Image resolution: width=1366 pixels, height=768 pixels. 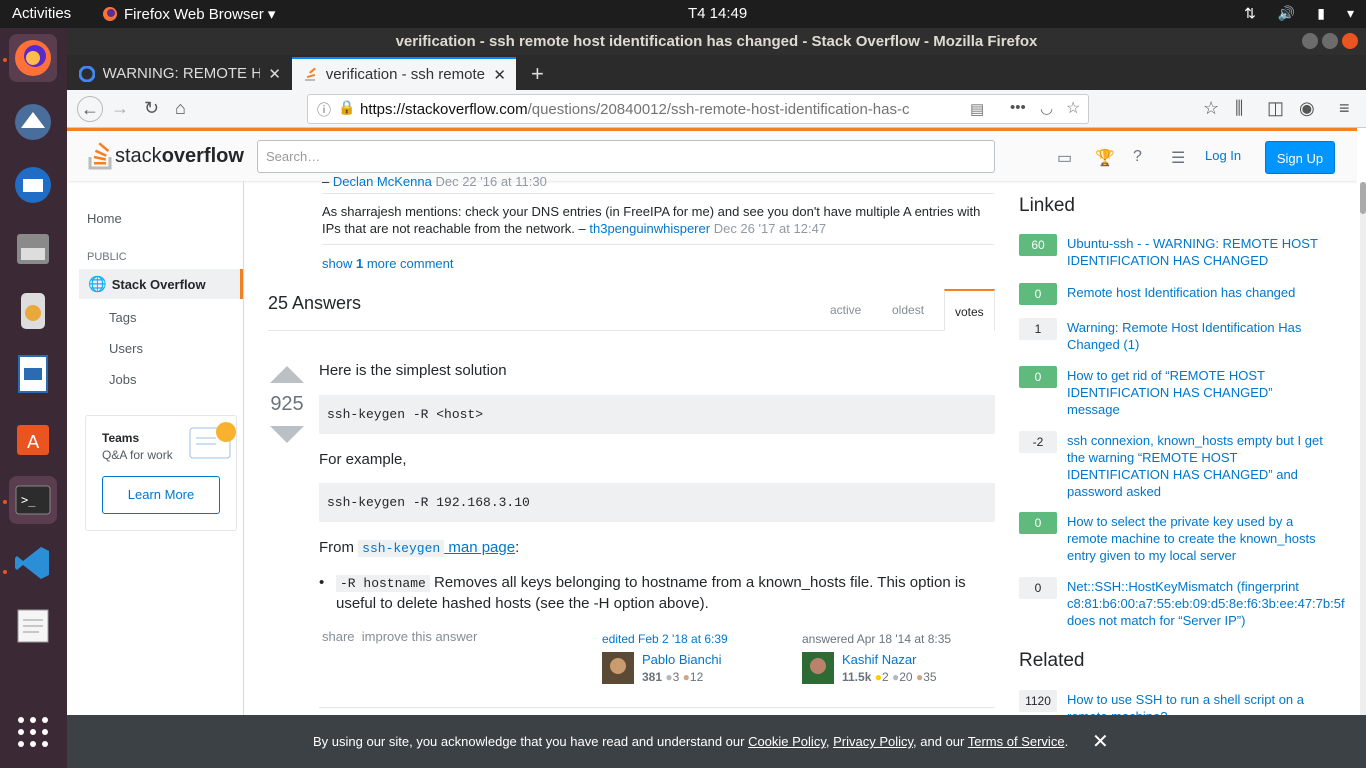 I want to click on dock-rhythmbox, so click(x=33, y=311).